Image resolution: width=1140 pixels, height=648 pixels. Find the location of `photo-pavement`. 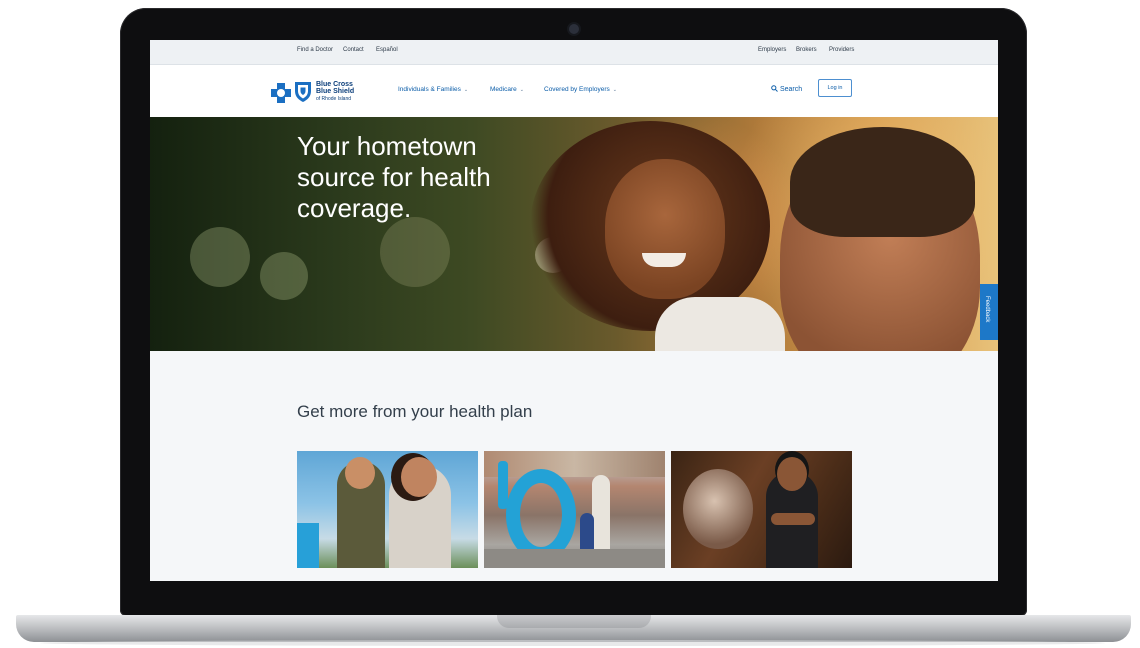

photo-pavement is located at coordinates (574, 558).